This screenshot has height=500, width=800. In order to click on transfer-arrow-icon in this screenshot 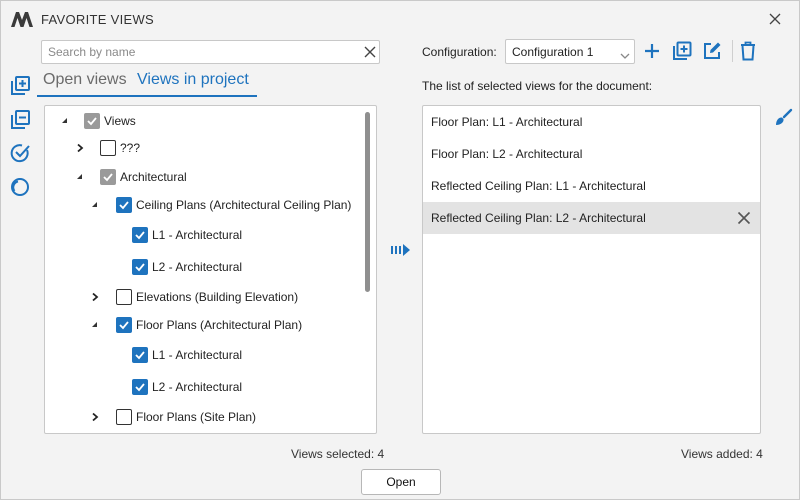, I will do `click(401, 250)`.